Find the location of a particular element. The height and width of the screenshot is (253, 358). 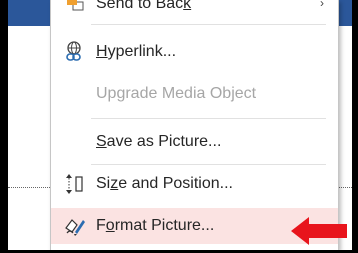

menu-item-send-to-back: Send to Back › is located at coordinates (194, 11).